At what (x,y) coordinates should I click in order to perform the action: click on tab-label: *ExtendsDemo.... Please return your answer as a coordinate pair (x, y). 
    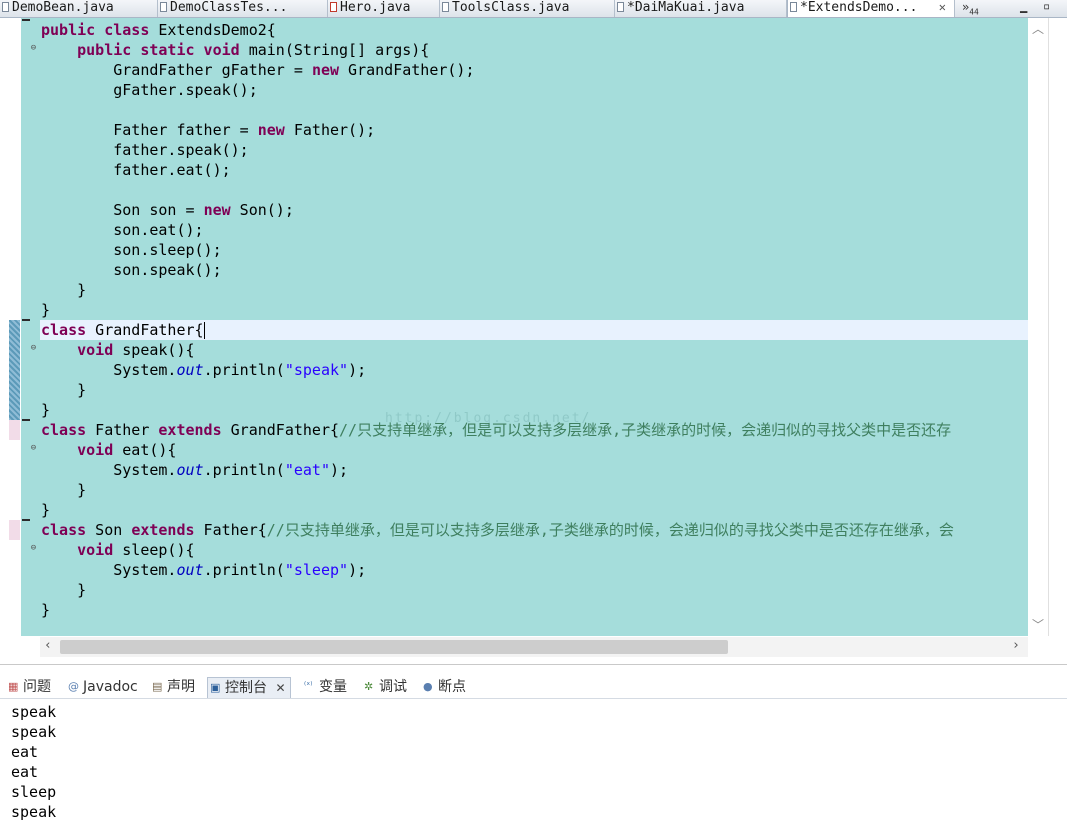
    Looking at the image, I should click on (859, 7).